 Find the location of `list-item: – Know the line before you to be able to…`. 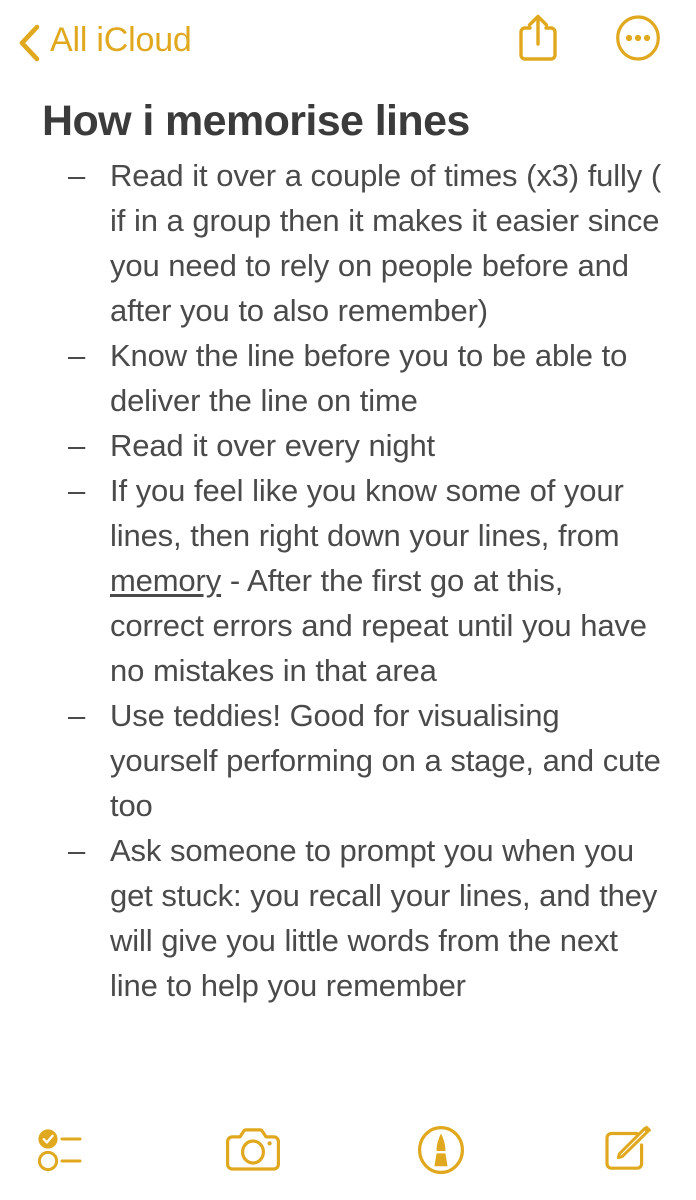

list-item: – Know the line before you to be able to… is located at coordinates (336, 378).